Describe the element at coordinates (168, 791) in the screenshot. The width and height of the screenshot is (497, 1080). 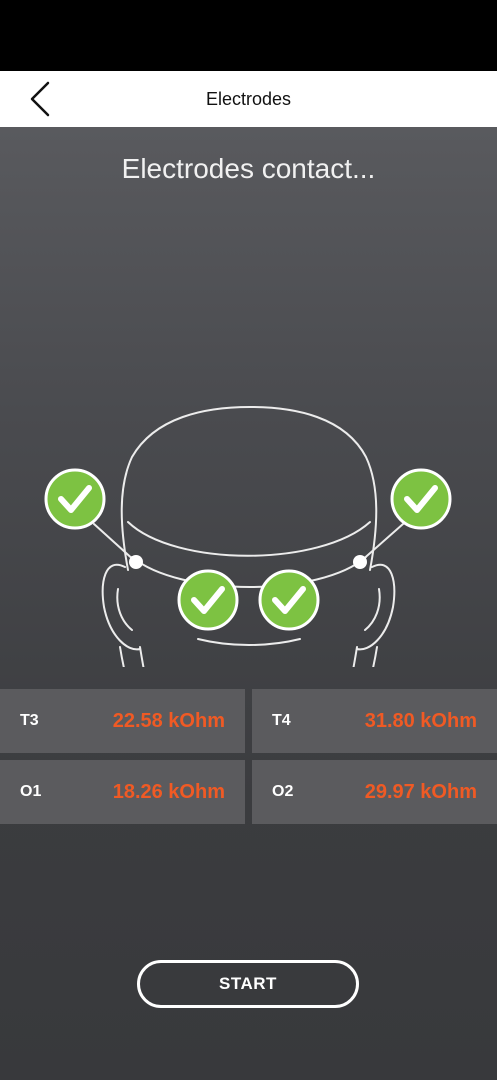
I see `impedance-value: 18.26 kOhm` at that location.